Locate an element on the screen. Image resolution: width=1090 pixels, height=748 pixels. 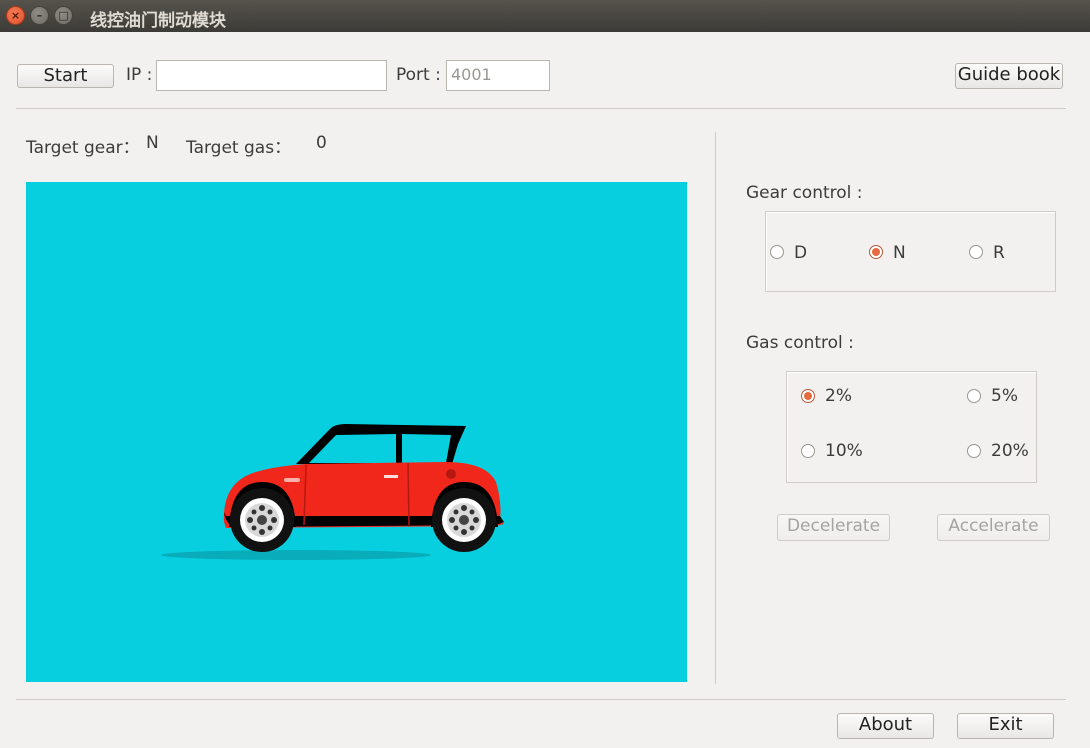
start-button: Start is located at coordinates (65, 76).